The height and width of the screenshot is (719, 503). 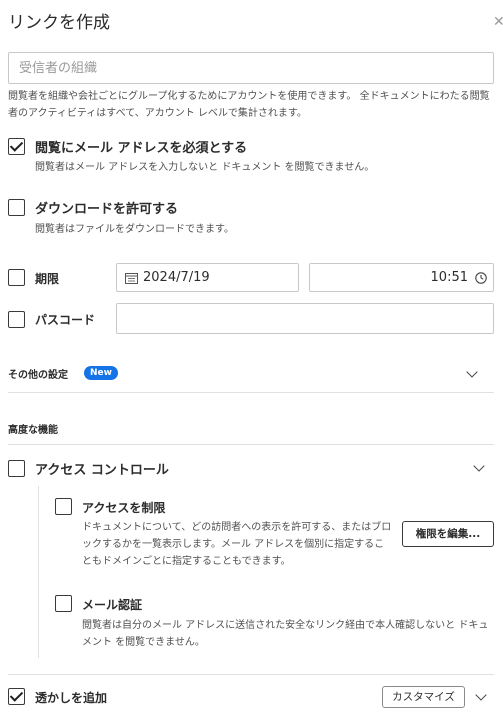 What do you see at coordinates (16, 146) in the screenshot?
I see `require-email-checkbox` at bounding box center [16, 146].